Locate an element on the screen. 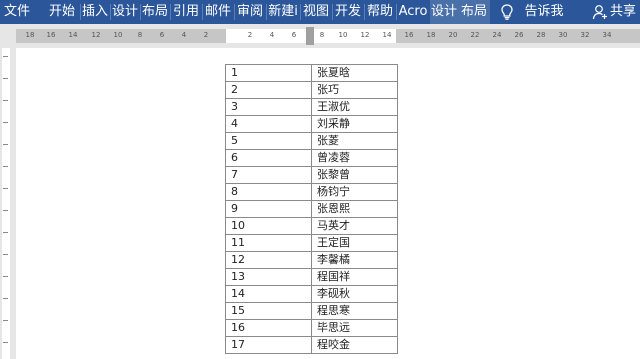 The height and width of the screenshot is (359, 640). table-row: 2 张巧 is located at coordinates (311, 90).